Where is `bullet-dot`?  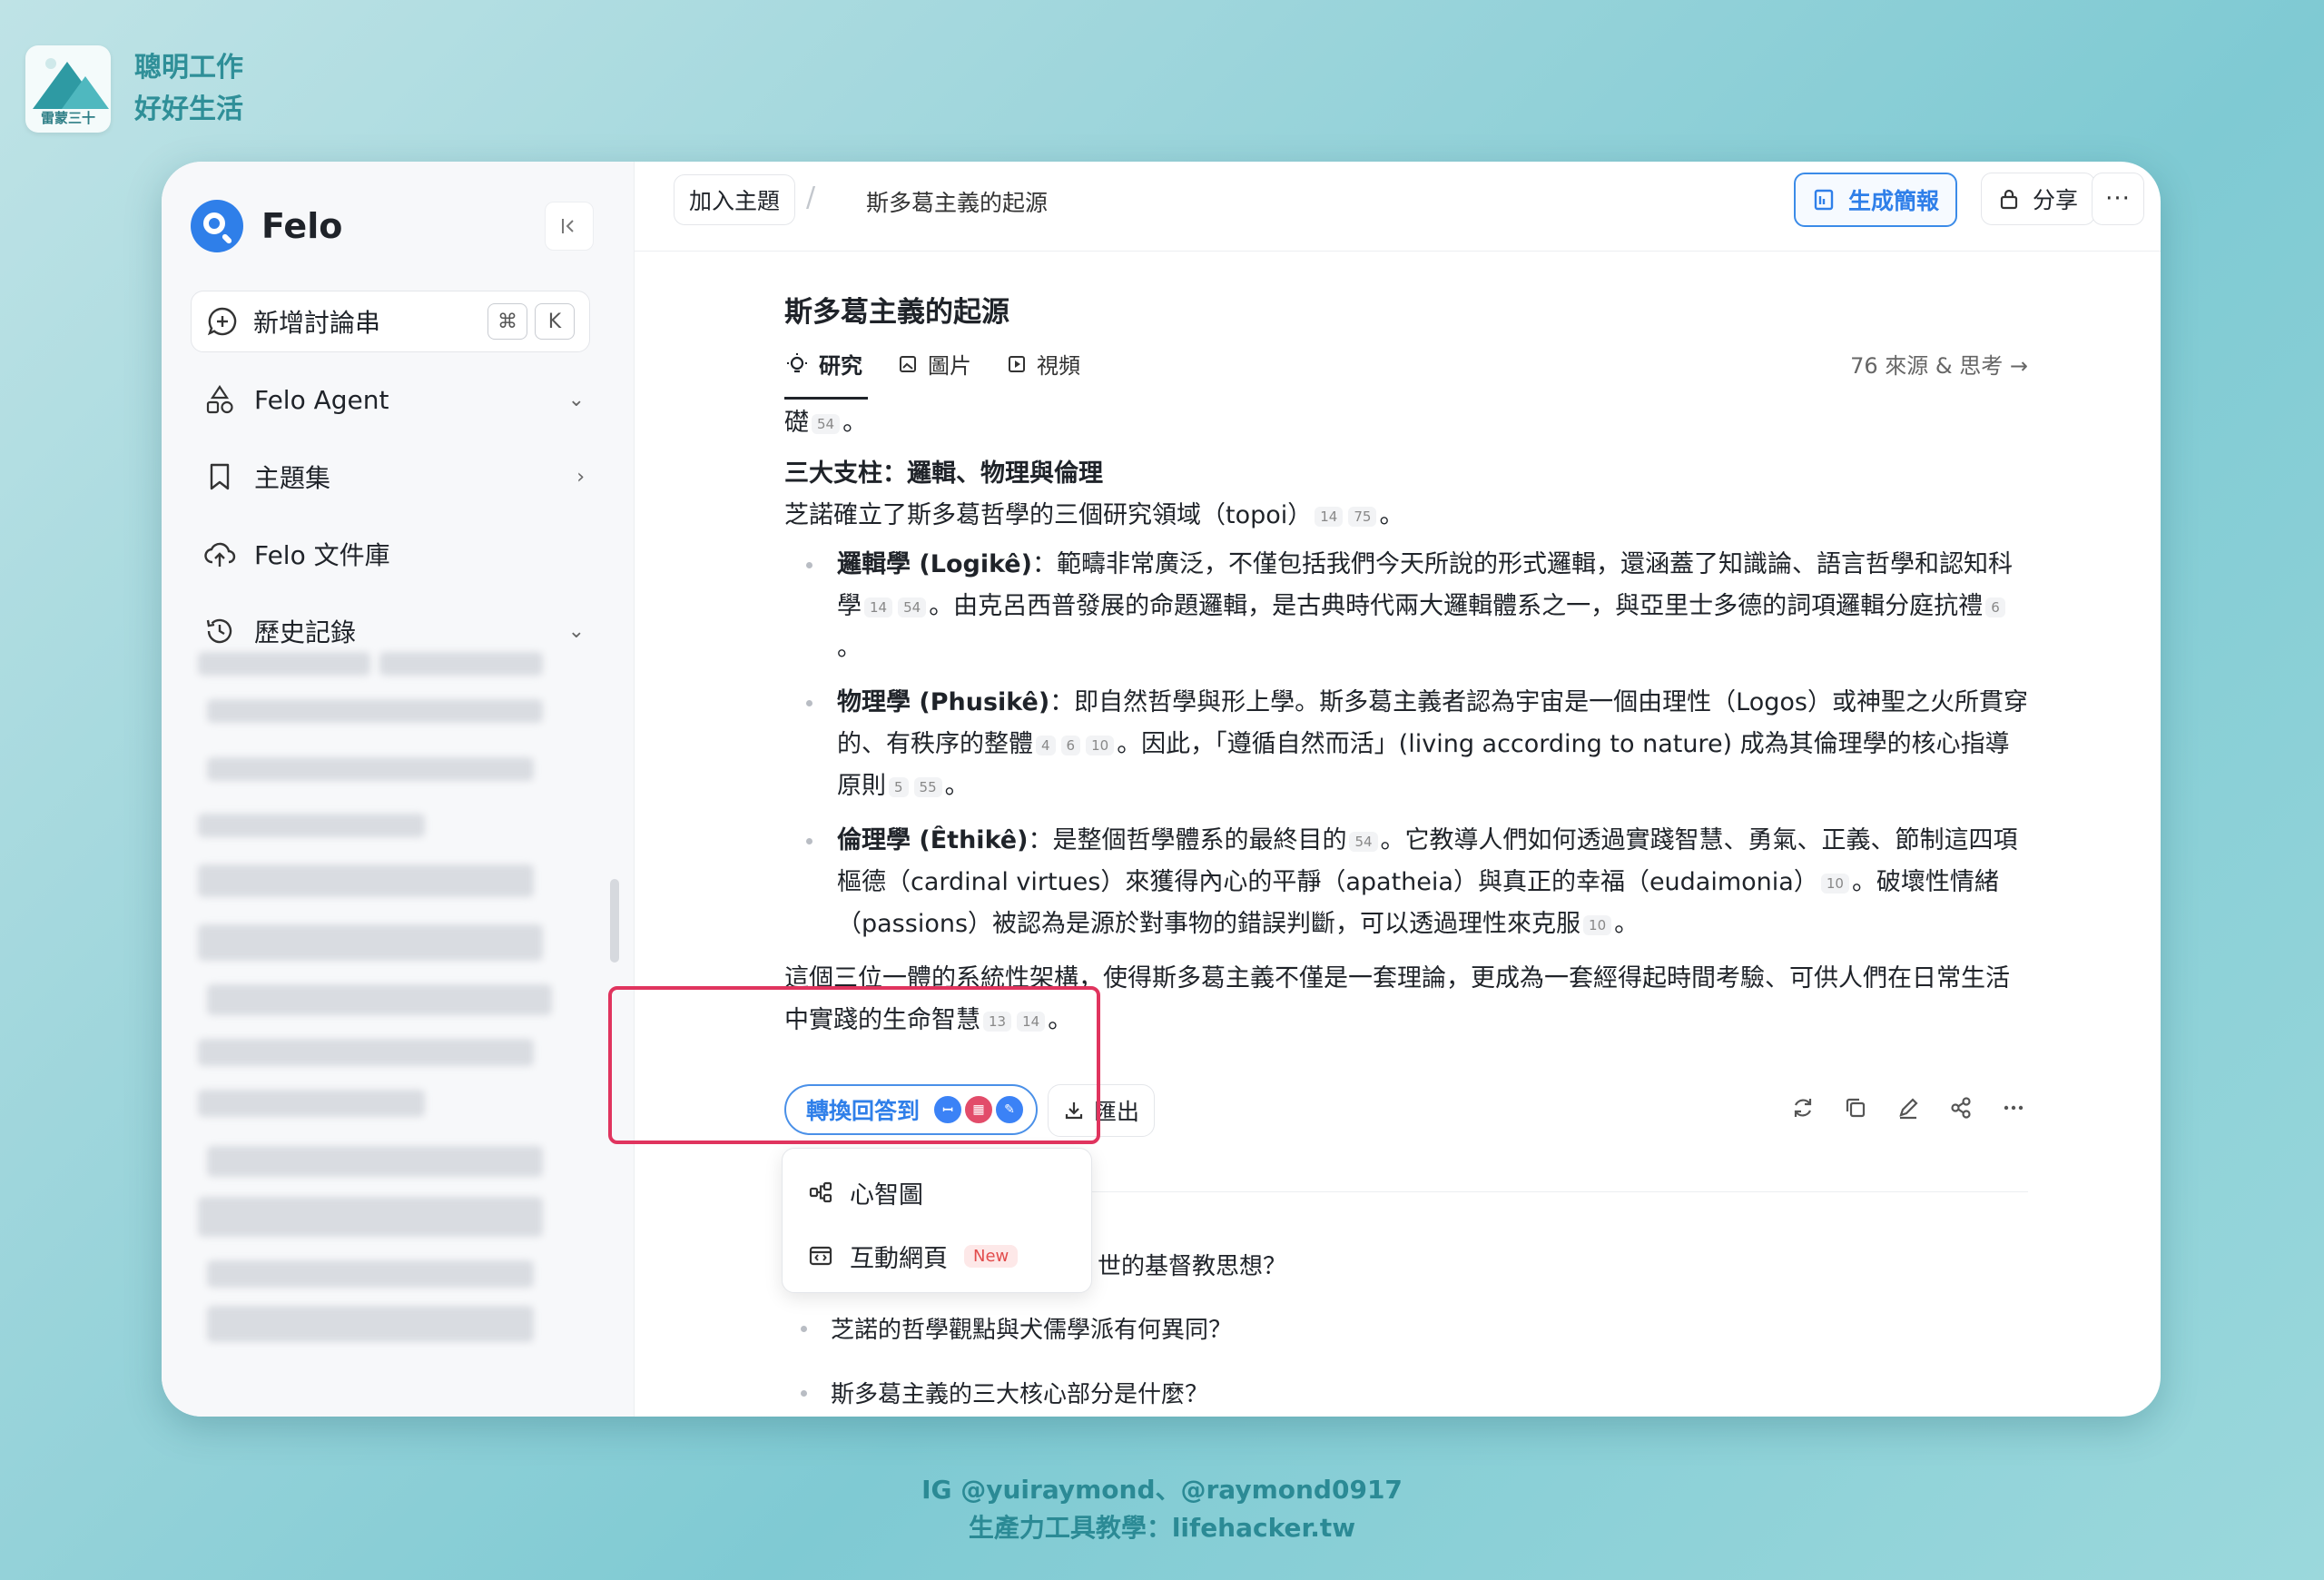
bullet-dot is located at coordinates (804, 1393).